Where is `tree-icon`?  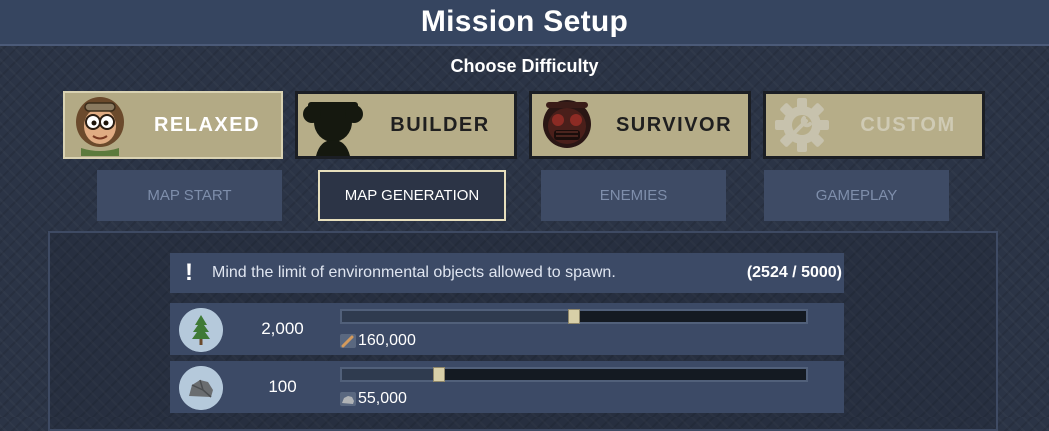 tree-icon is located at coordinates (201, 330).